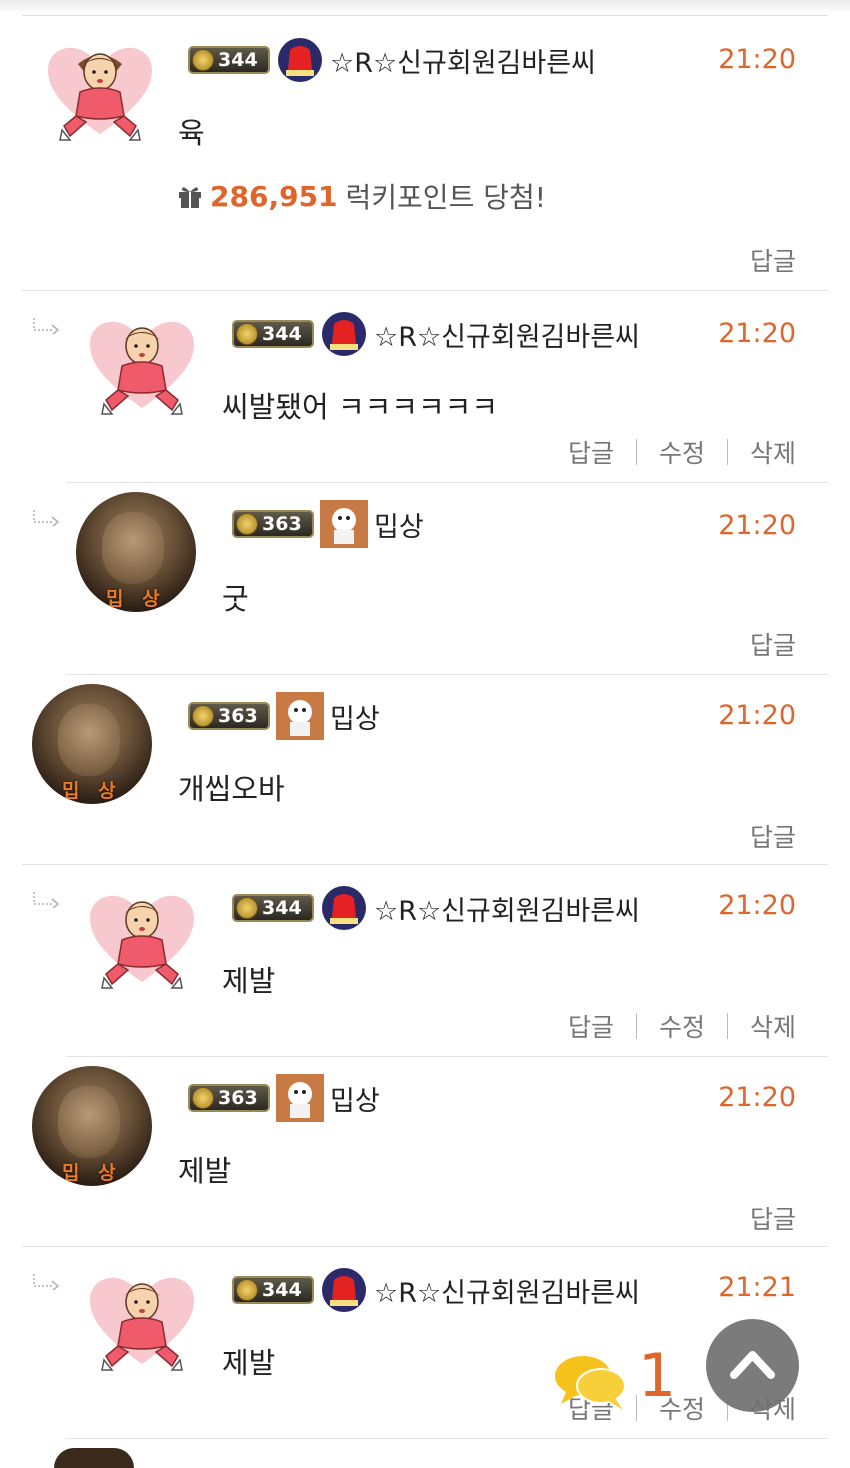 The height and width of the screenshot is (1468, 850). I want to click on comment-text: 육, so click(191, 133).